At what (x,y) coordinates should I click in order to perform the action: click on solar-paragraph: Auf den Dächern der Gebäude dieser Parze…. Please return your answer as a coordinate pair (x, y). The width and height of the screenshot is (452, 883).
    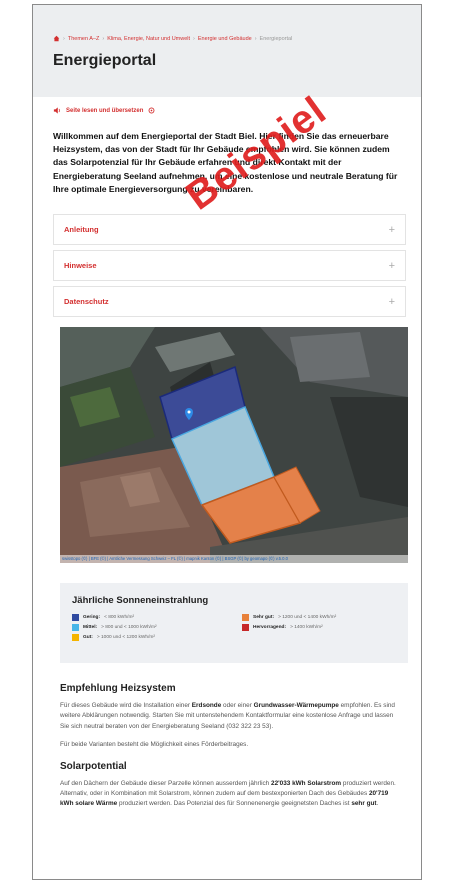
    Looking at the image, I should click on (228, 793).